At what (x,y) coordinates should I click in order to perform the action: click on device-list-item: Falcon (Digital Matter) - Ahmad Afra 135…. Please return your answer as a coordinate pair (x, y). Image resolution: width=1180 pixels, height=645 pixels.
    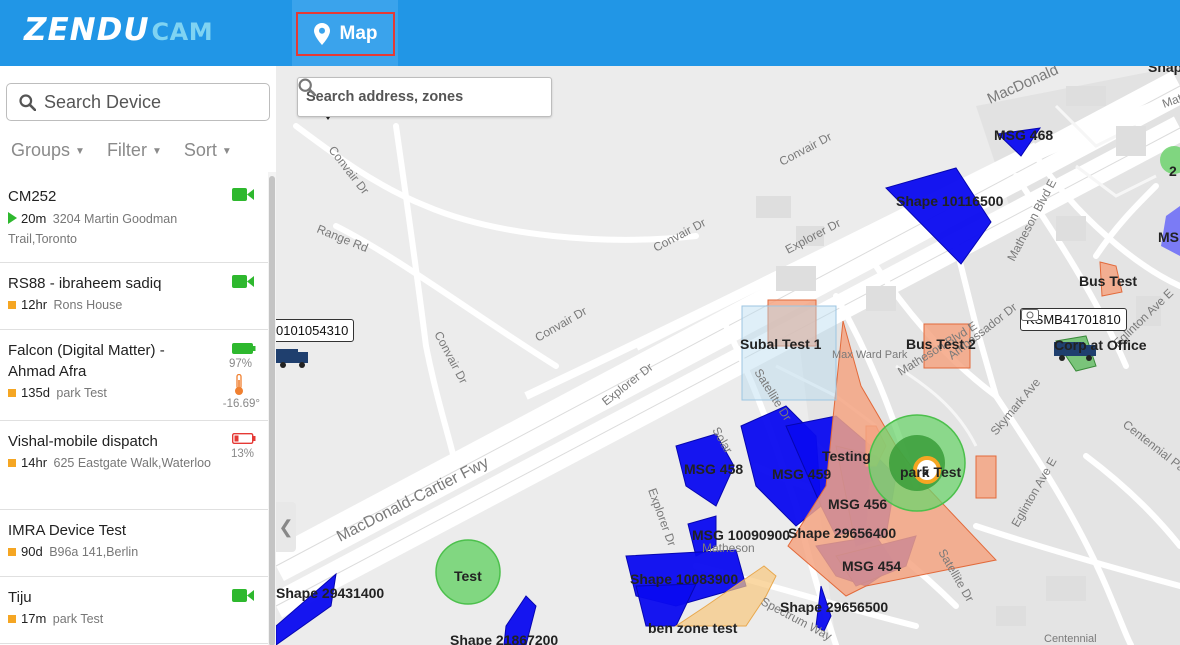
    Looking at the image, I should click on (134, 375).